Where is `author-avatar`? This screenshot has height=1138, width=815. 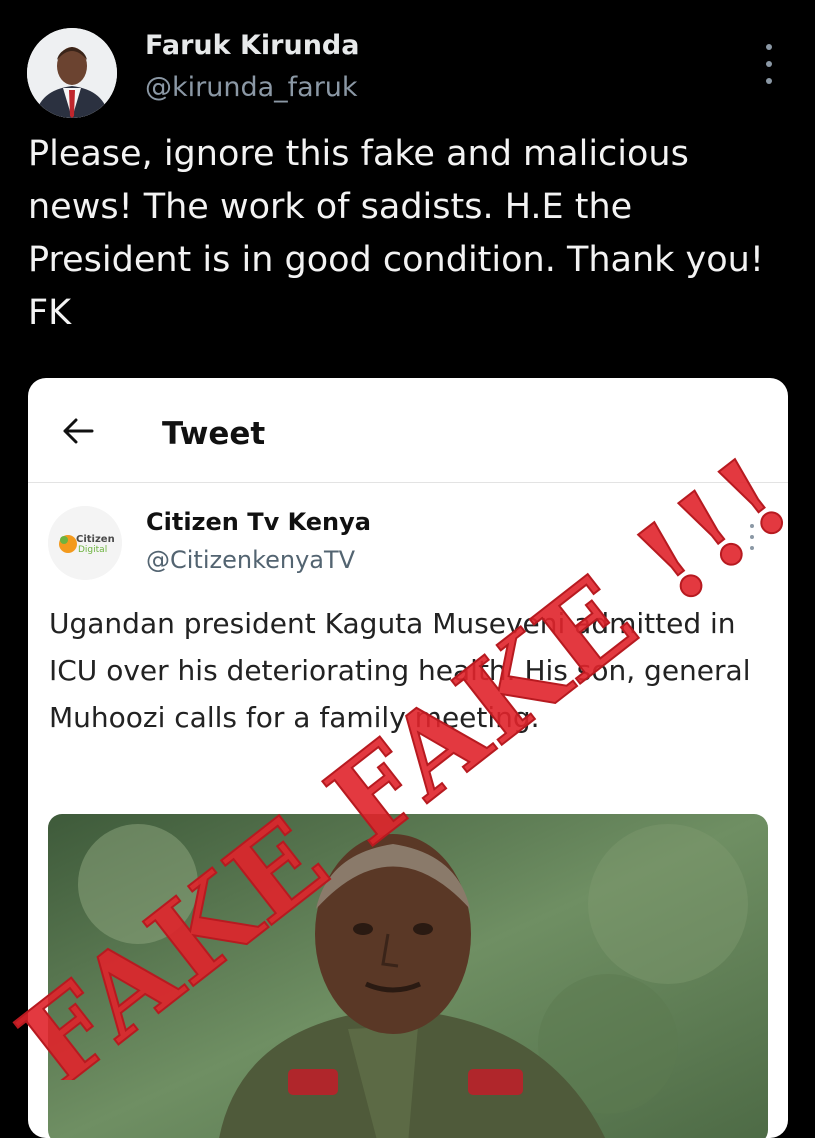
author-avatar is located at coordinates (72, 73).